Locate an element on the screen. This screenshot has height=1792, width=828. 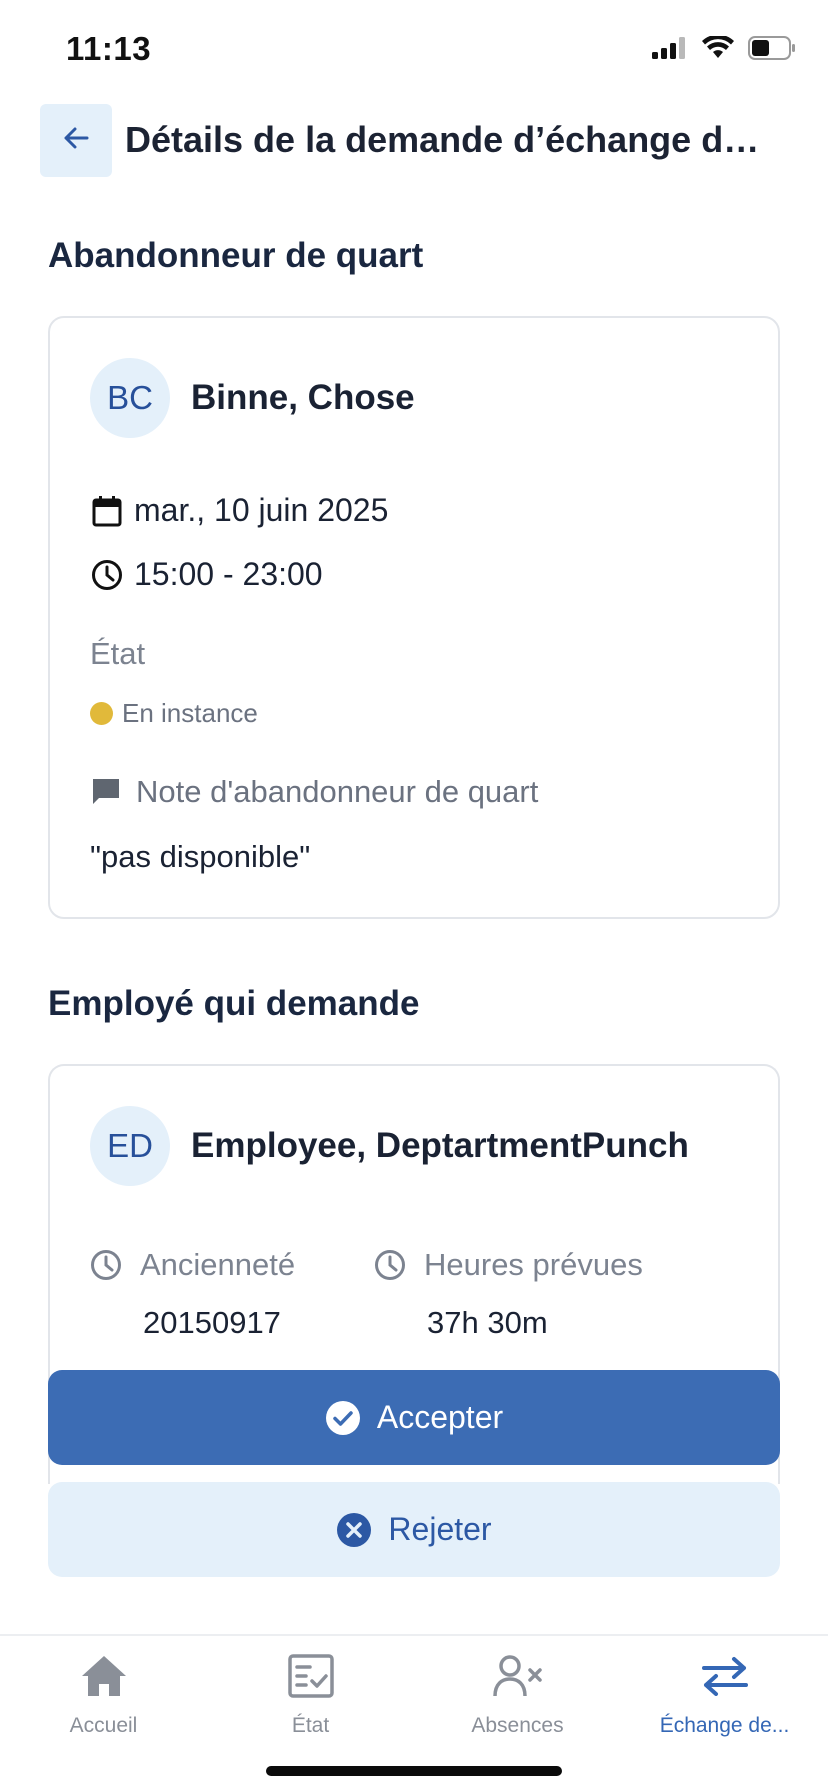
comment-icon is located at coordinates (106, 792).